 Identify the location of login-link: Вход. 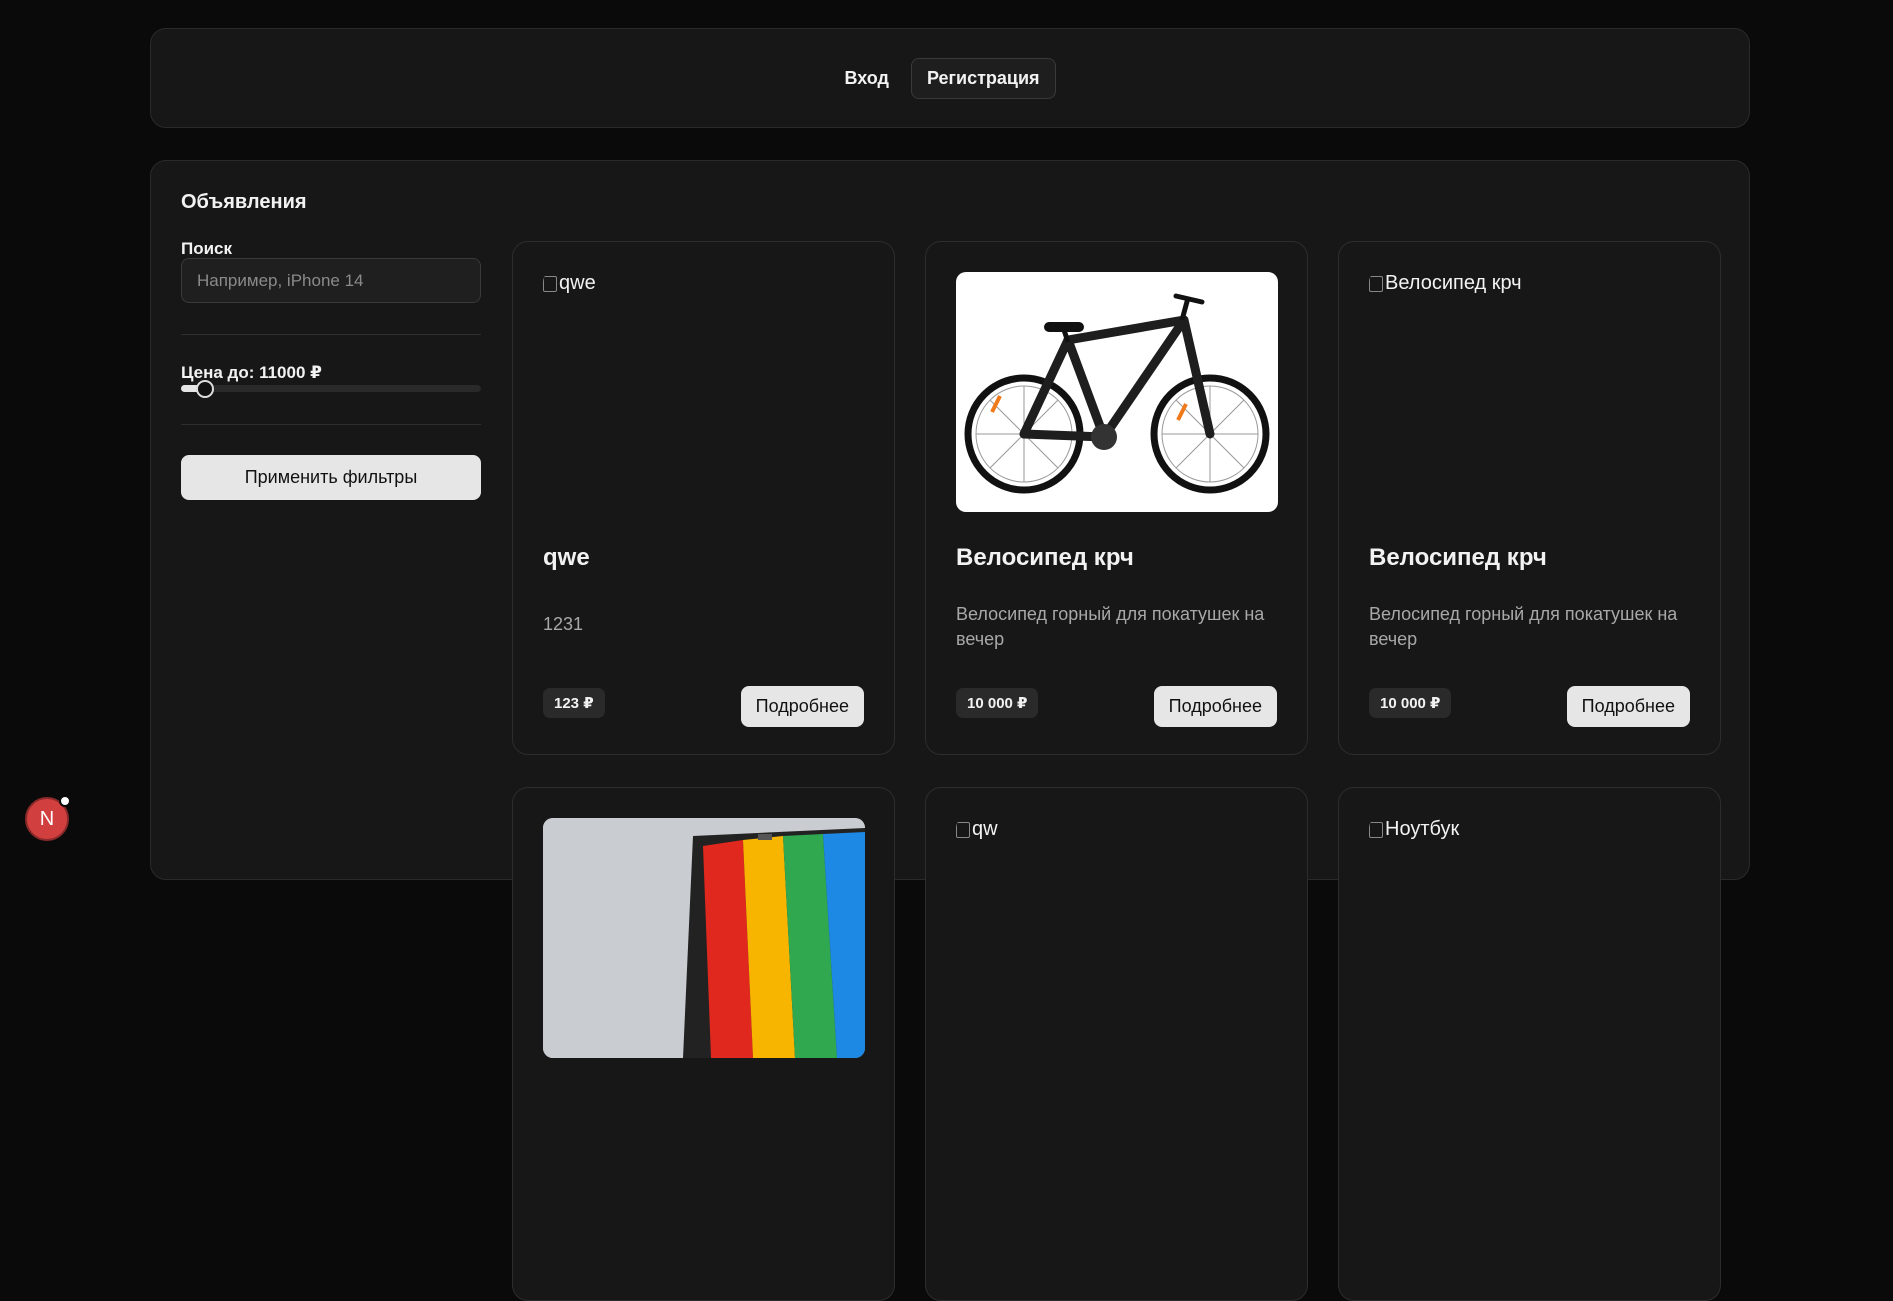
(866, 78).